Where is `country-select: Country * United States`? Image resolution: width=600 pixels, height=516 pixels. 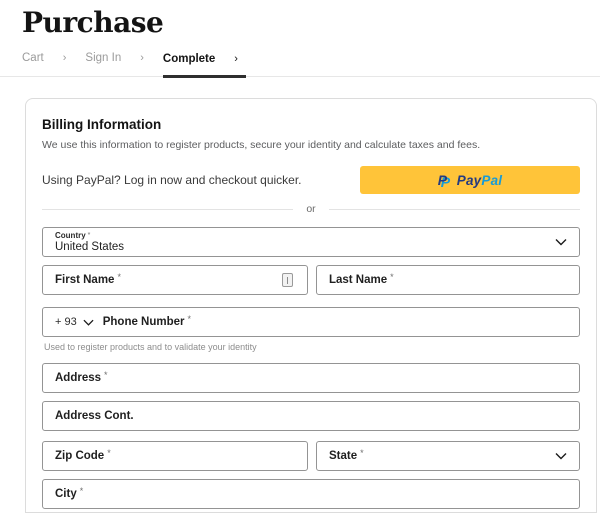 country-select: Country * United States is located at coordinates (311, 242).